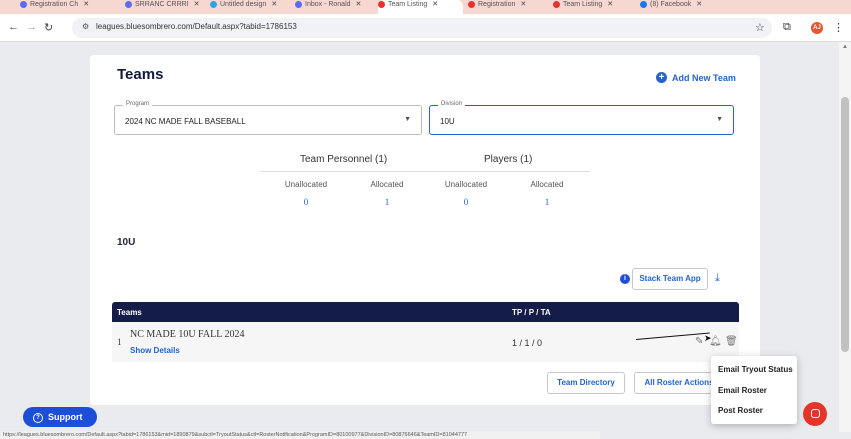  I want to click on personnel-unallocated-count: 0, so click(306, 202).